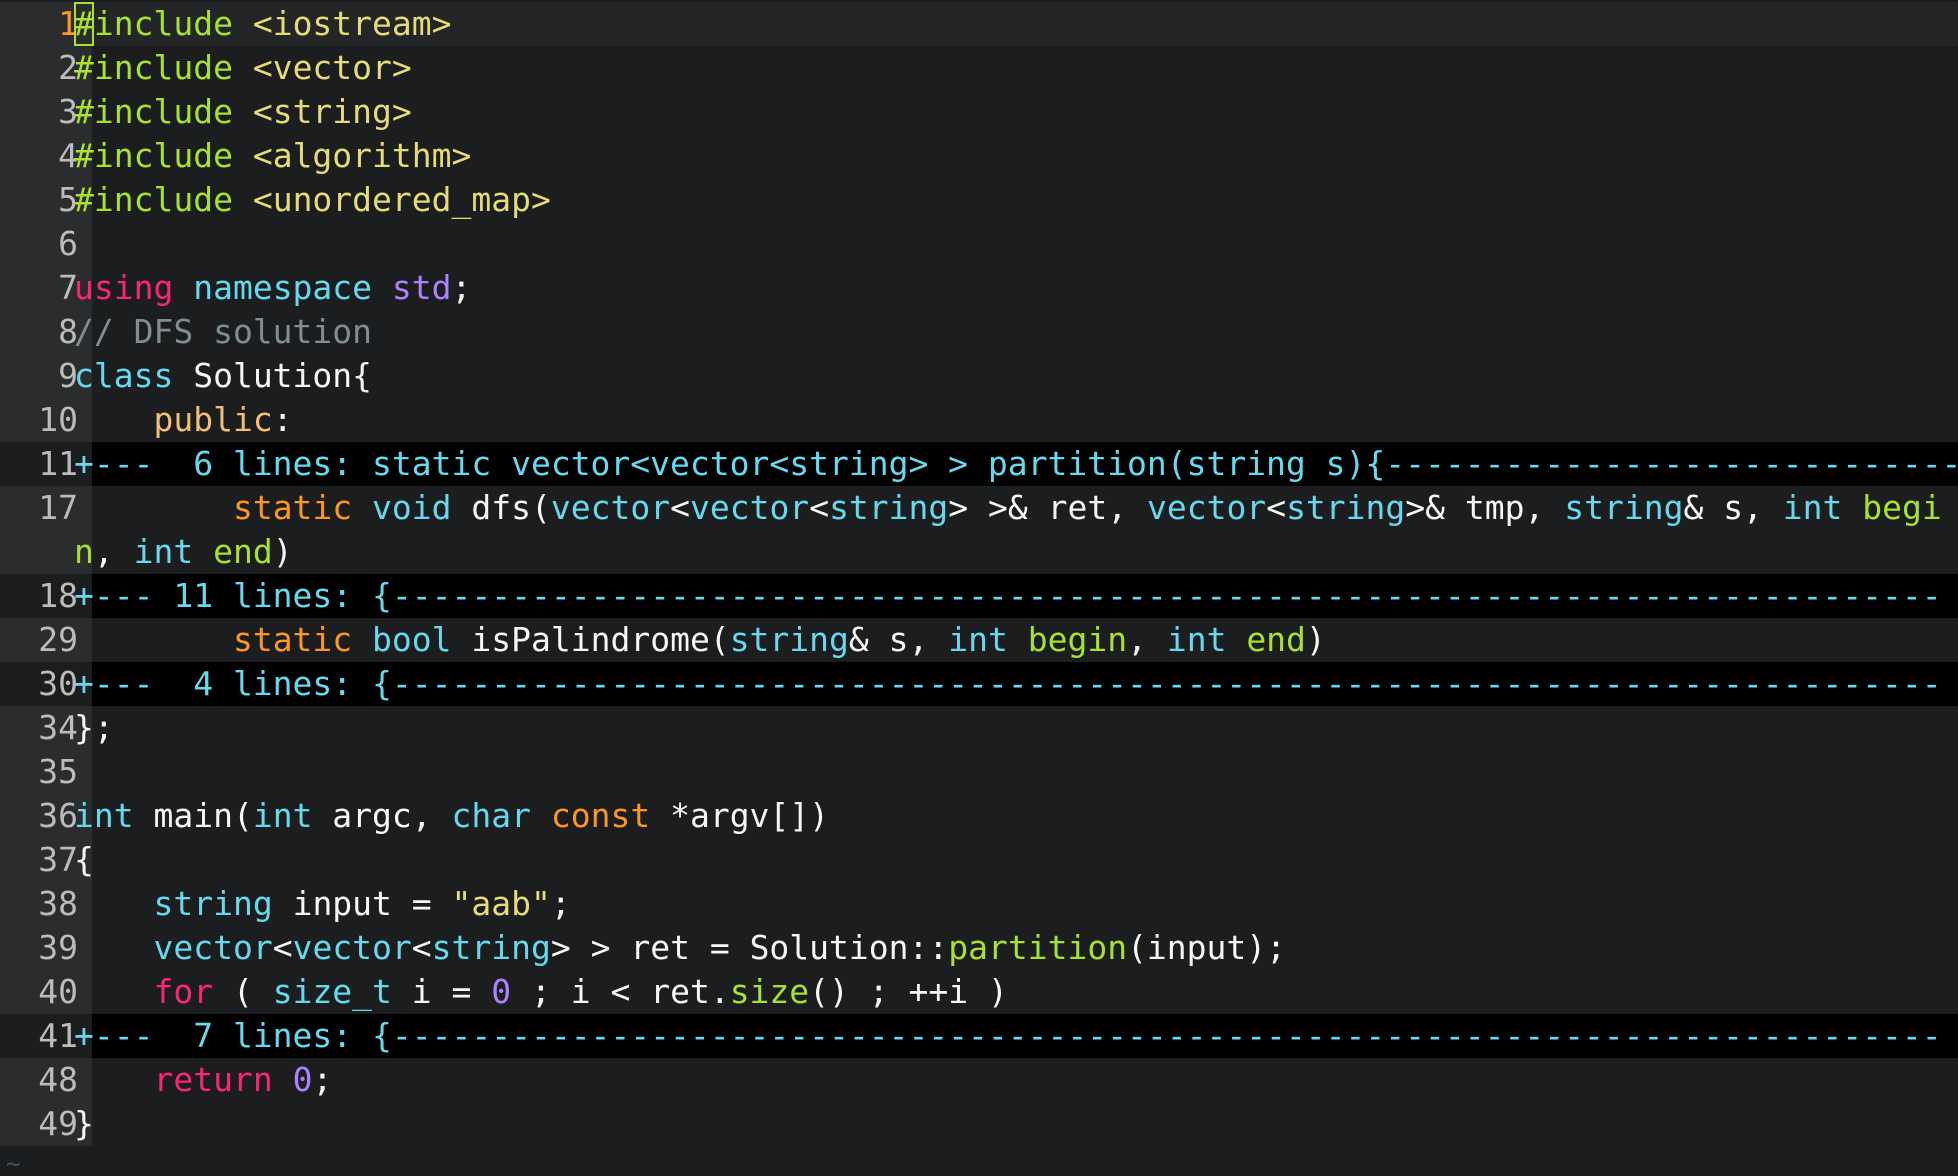  What do you see at coordinates (769, 991) in the screenshot?
I see `code-token: size` at bounding box center [769, 991].